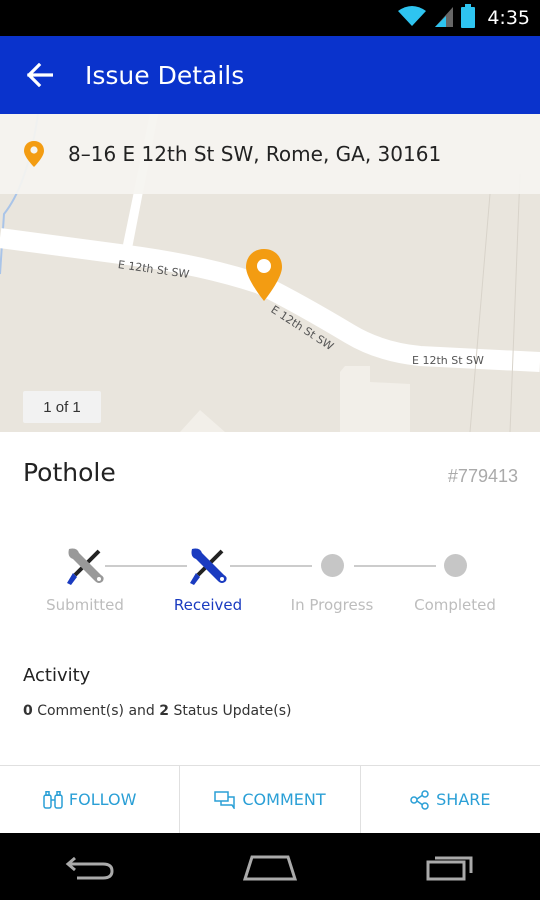 Image resolution: width=540 pixels, height=900 pixels. What do you see at coordinates (270, 18) in the screenshot?
I see `status-bar: 4:35` at bounding box center [270, 18].